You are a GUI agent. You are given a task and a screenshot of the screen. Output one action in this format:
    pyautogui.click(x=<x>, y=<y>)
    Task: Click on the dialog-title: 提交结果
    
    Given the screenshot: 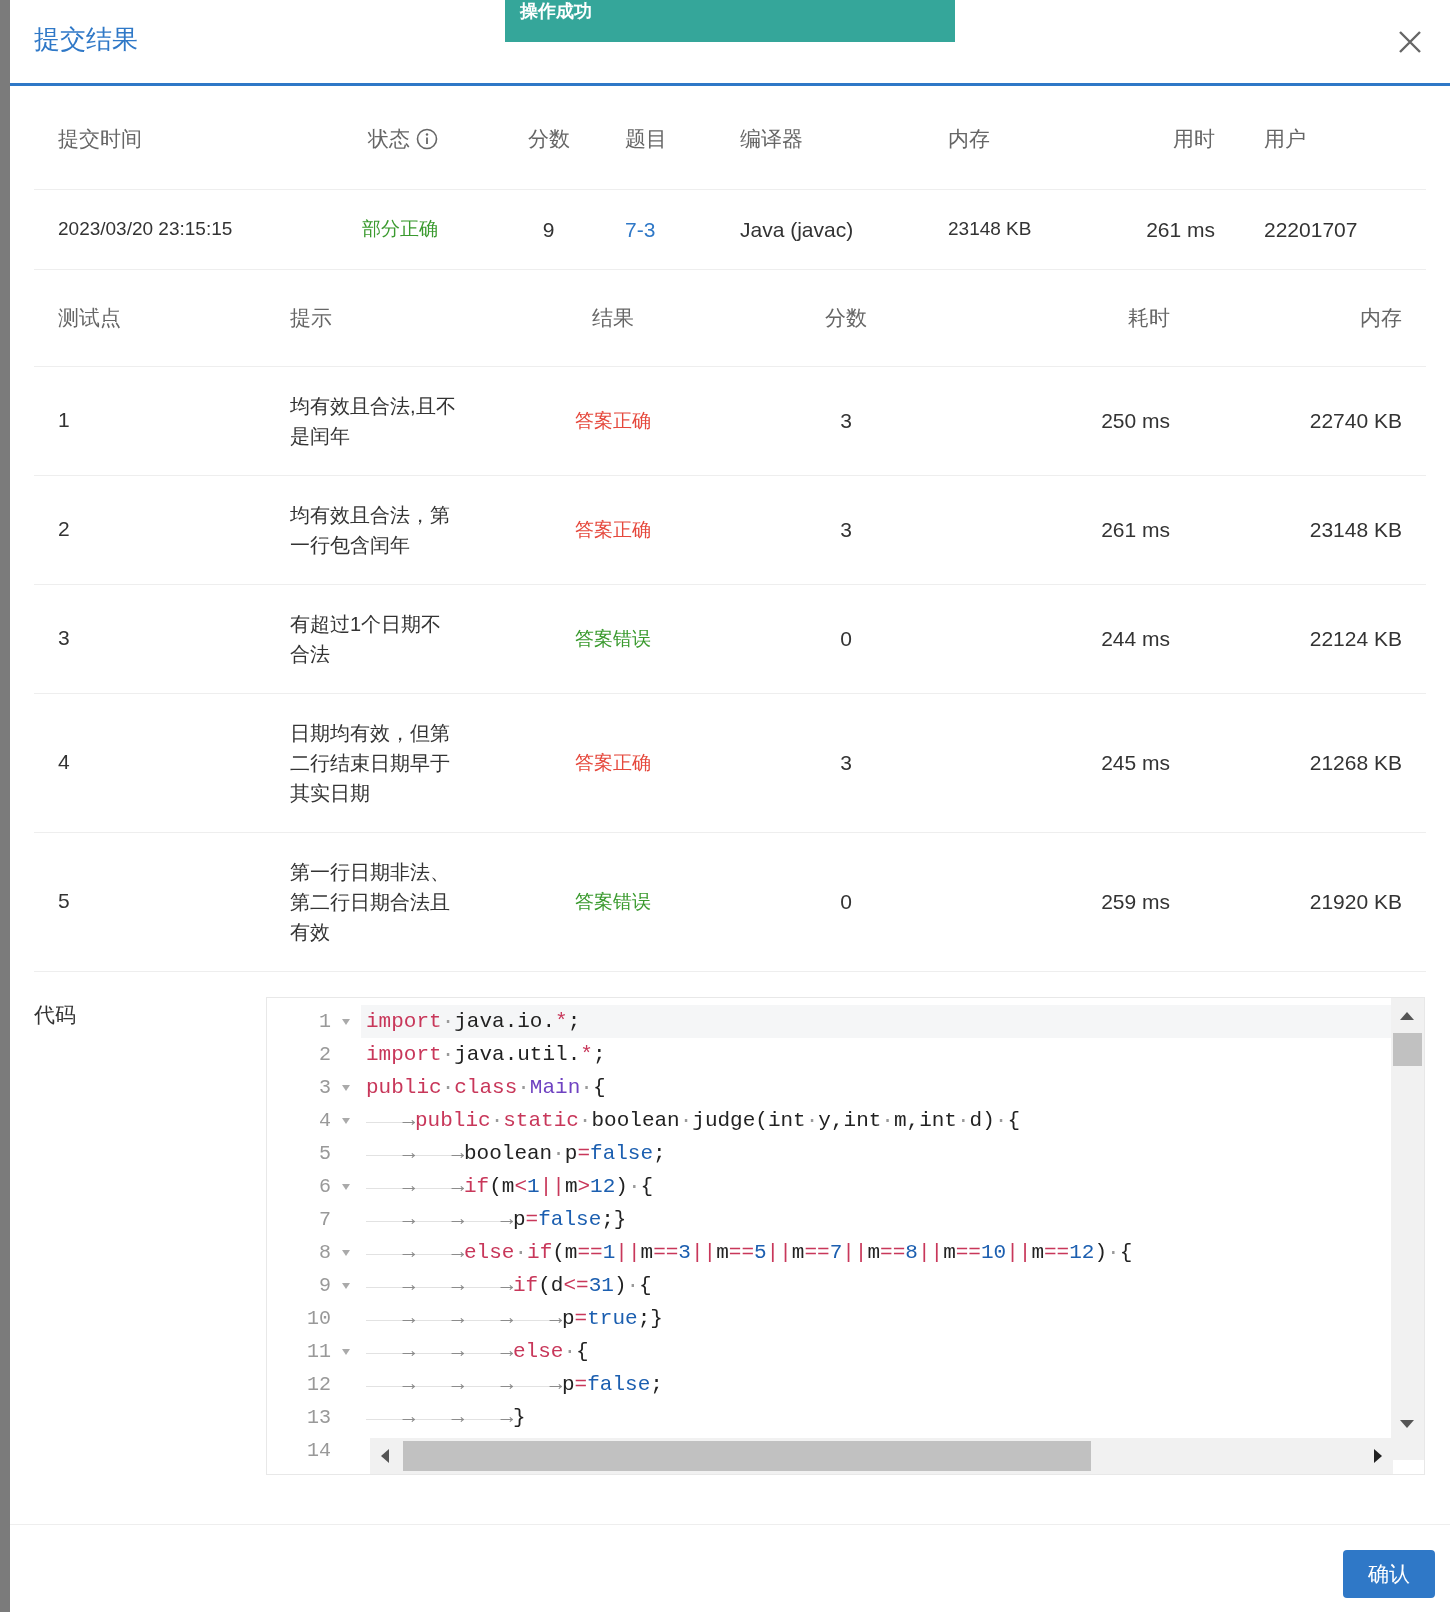 What is the action you would take?
    pyautogui.click(x=86, y=39)
    